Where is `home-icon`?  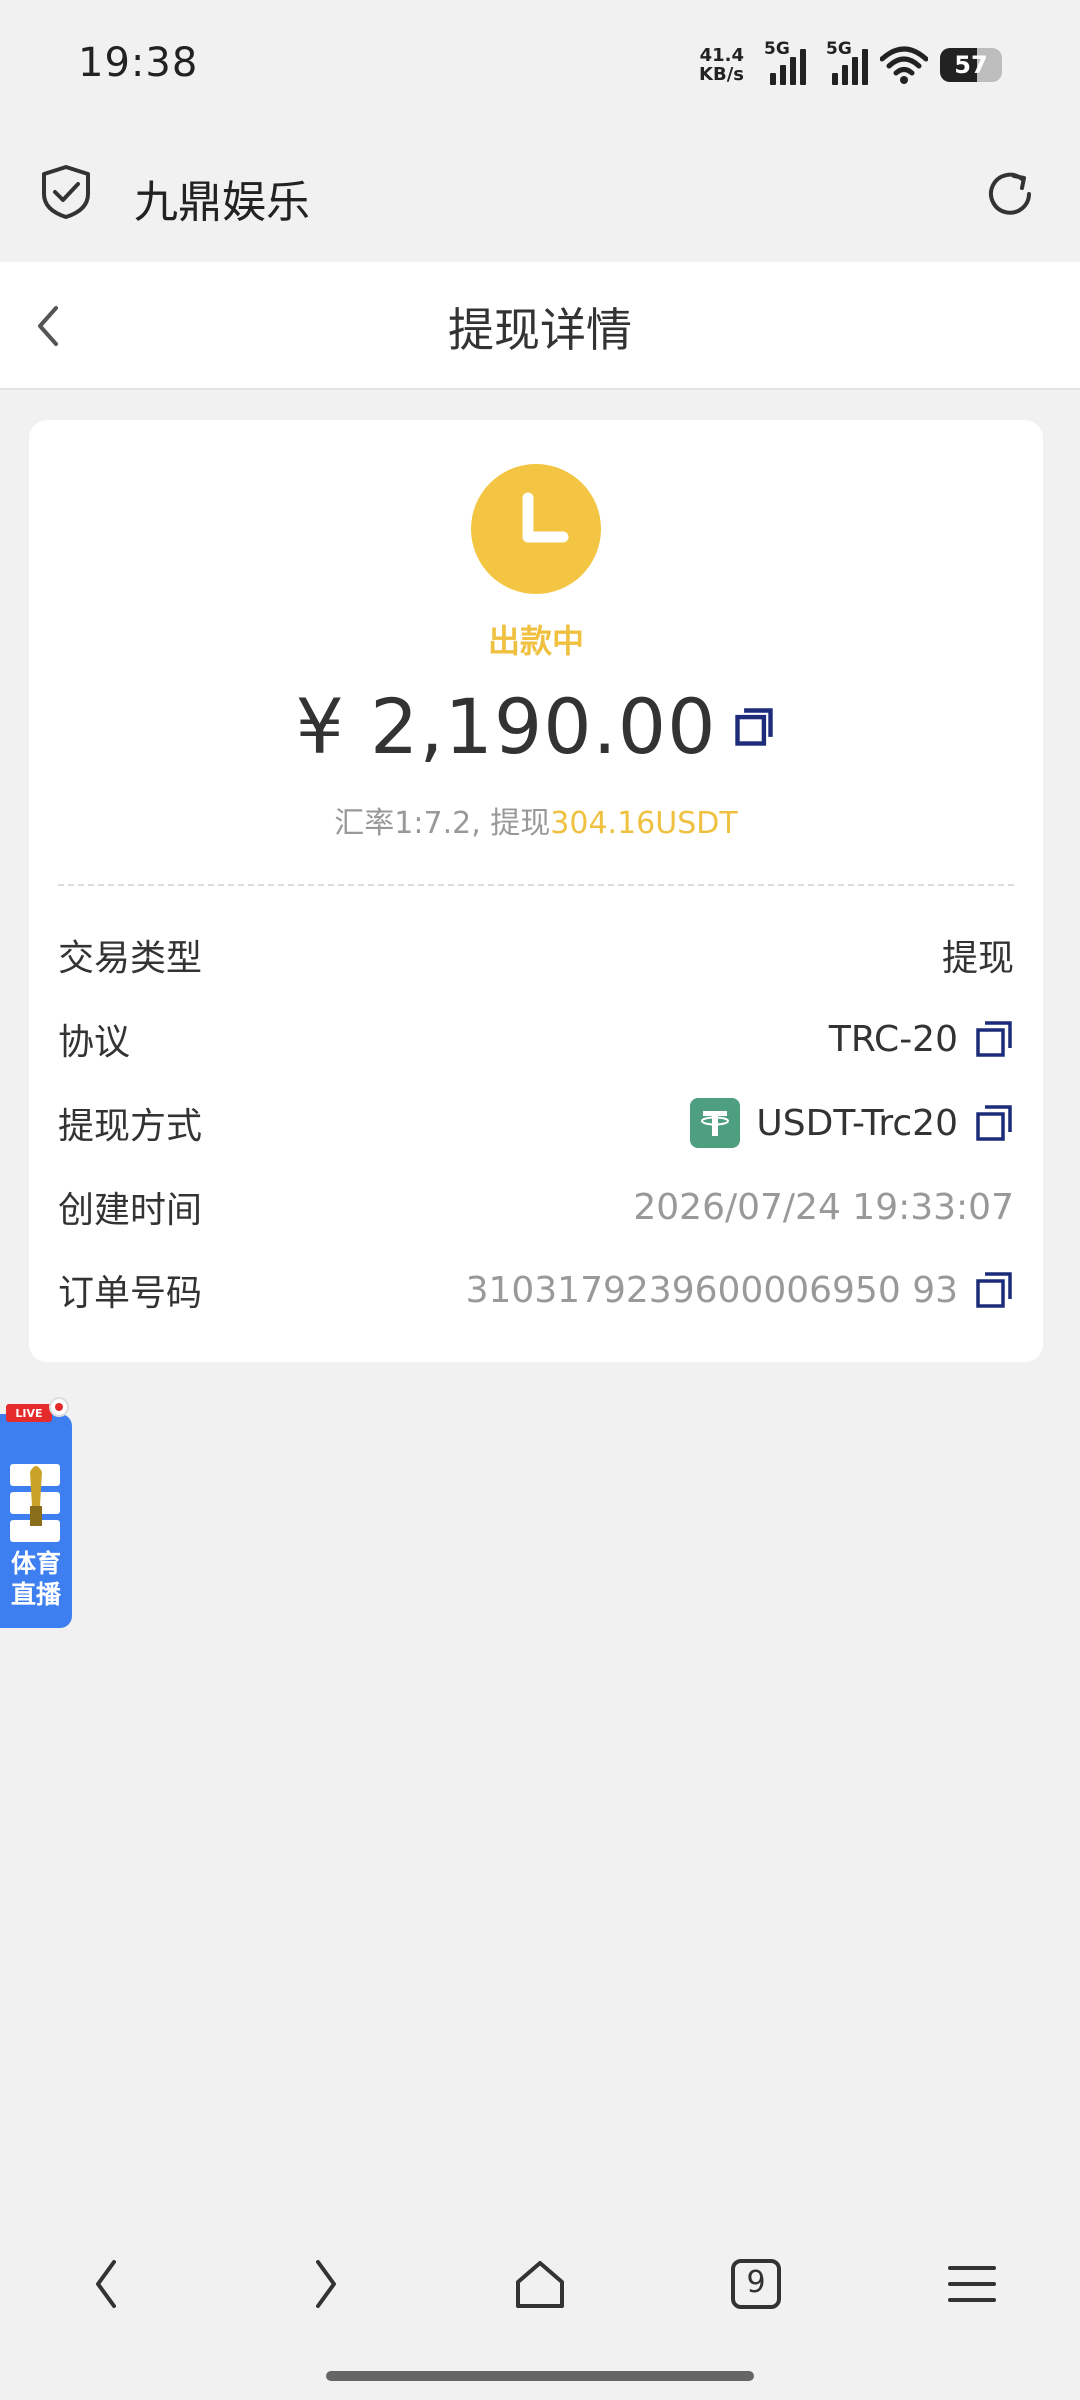
home-icon is located at coordinates (540, 2284).